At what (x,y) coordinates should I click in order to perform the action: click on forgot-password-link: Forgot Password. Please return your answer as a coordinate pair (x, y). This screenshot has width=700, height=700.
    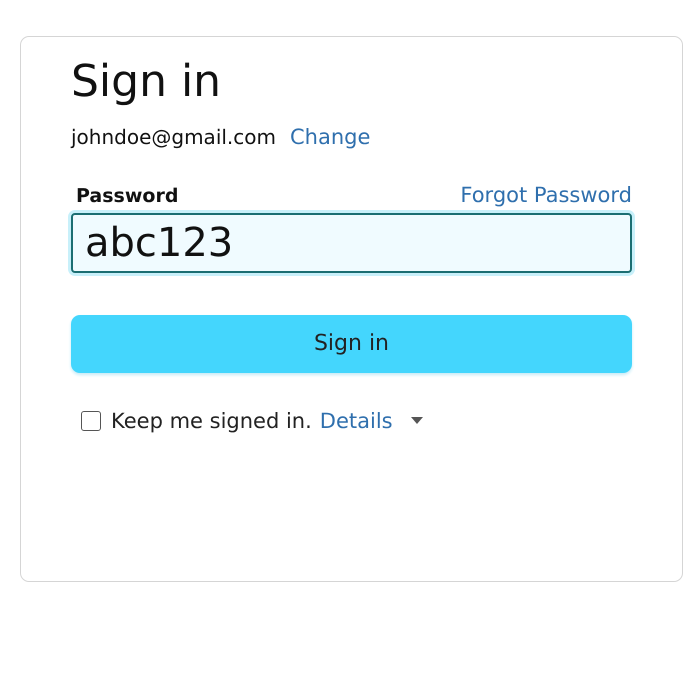
    Looking at the image, I should click on (546, 194).